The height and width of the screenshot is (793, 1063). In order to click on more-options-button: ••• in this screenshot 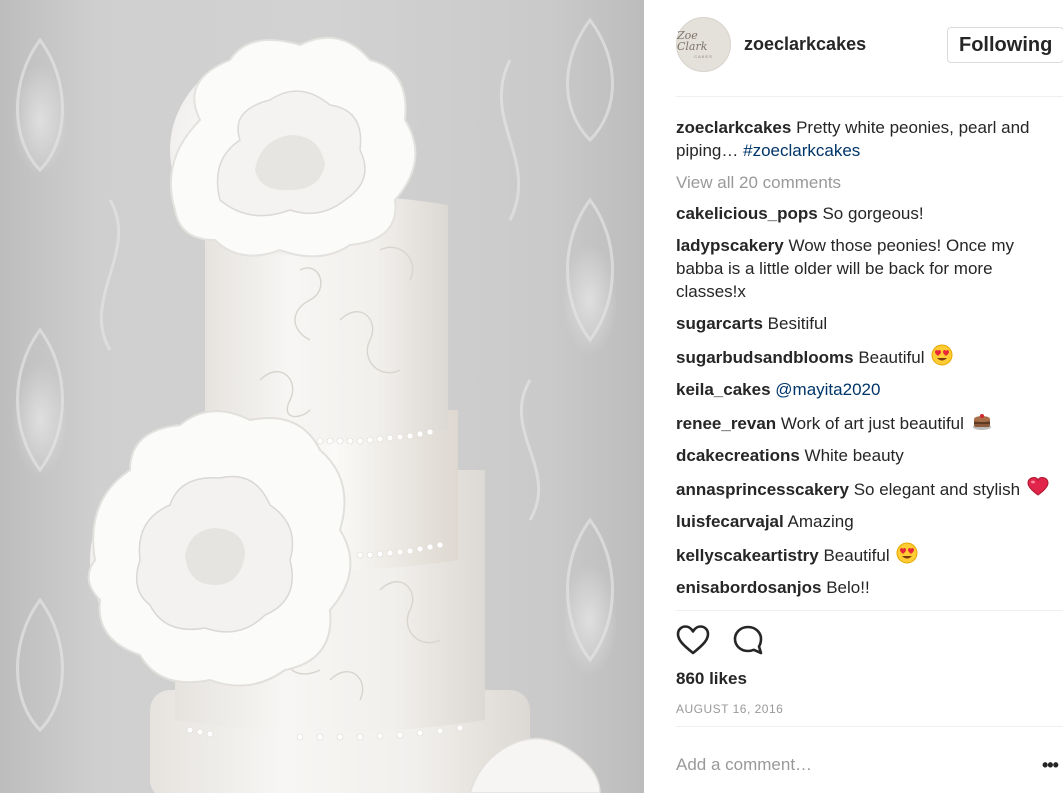, I will do `click(1050, 765)`.